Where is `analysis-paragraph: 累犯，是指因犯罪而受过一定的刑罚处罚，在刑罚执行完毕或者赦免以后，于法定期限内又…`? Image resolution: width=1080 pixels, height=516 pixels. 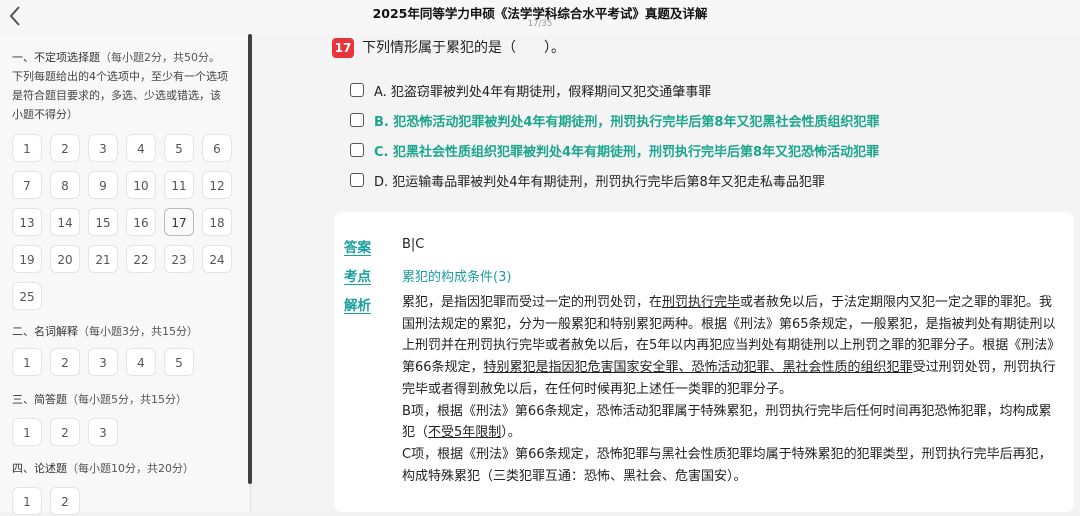 analysis-paragraph: 累犯，是指因犯罪而受过一定的刑罚处罚，在刑罚执行完毕或者赦免以后，于法定期限内又… is located at coordinates (731, 346).